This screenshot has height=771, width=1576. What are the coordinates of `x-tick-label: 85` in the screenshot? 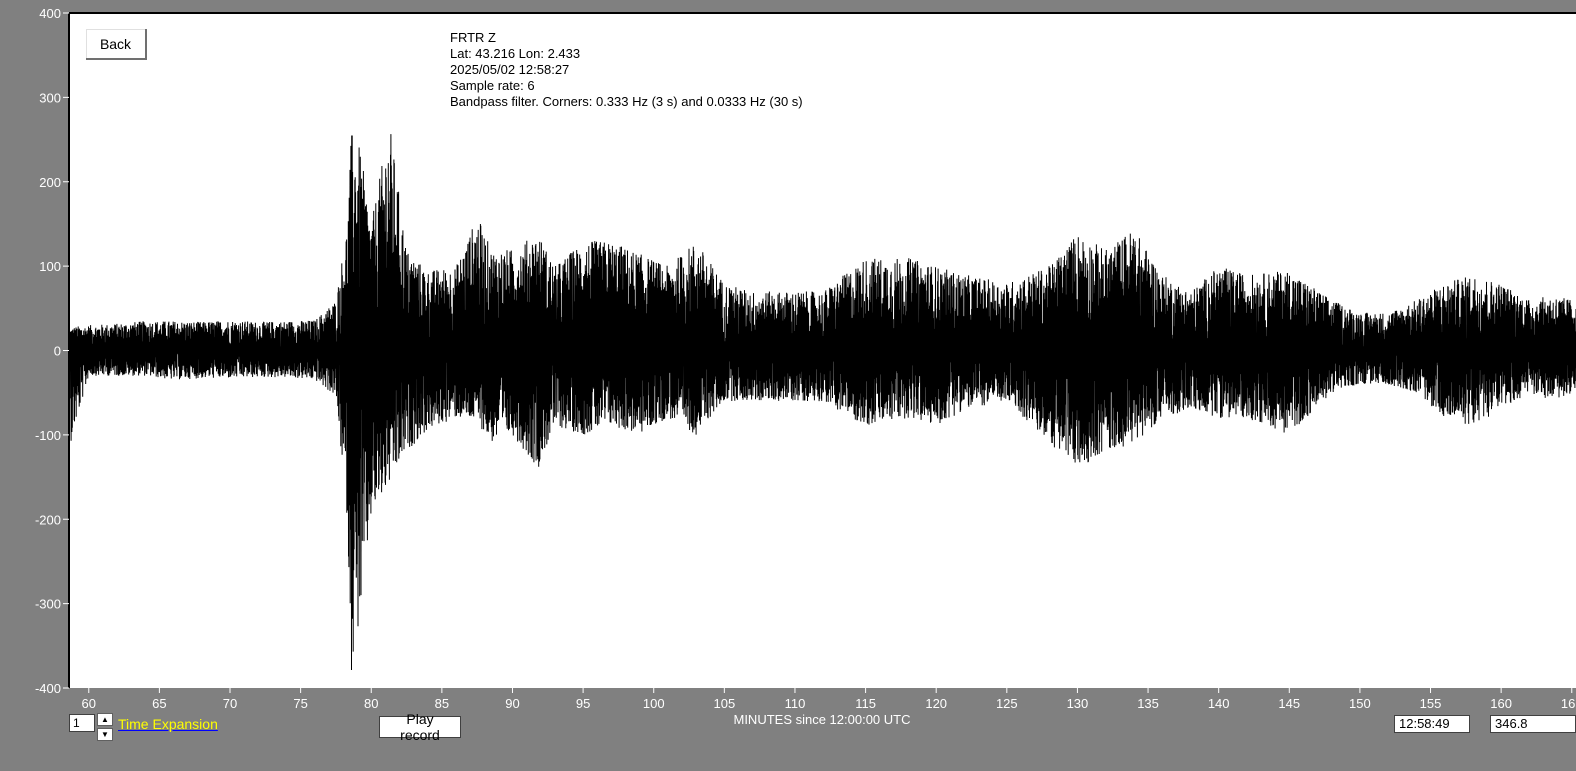 It's located at (442, 703).